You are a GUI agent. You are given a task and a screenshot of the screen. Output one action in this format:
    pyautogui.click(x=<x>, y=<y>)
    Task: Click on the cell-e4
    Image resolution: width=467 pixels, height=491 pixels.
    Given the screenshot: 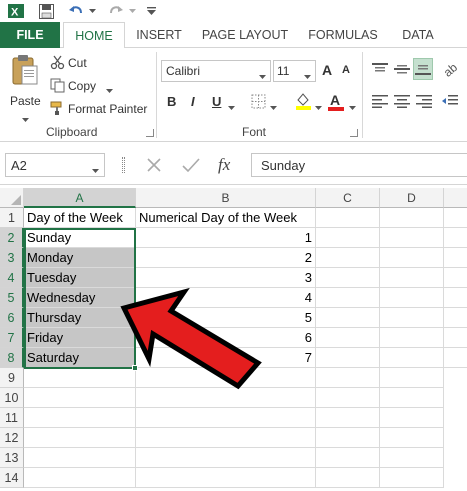 What is the action you would take?
    pyautogui.click(x=455, y=278)
    